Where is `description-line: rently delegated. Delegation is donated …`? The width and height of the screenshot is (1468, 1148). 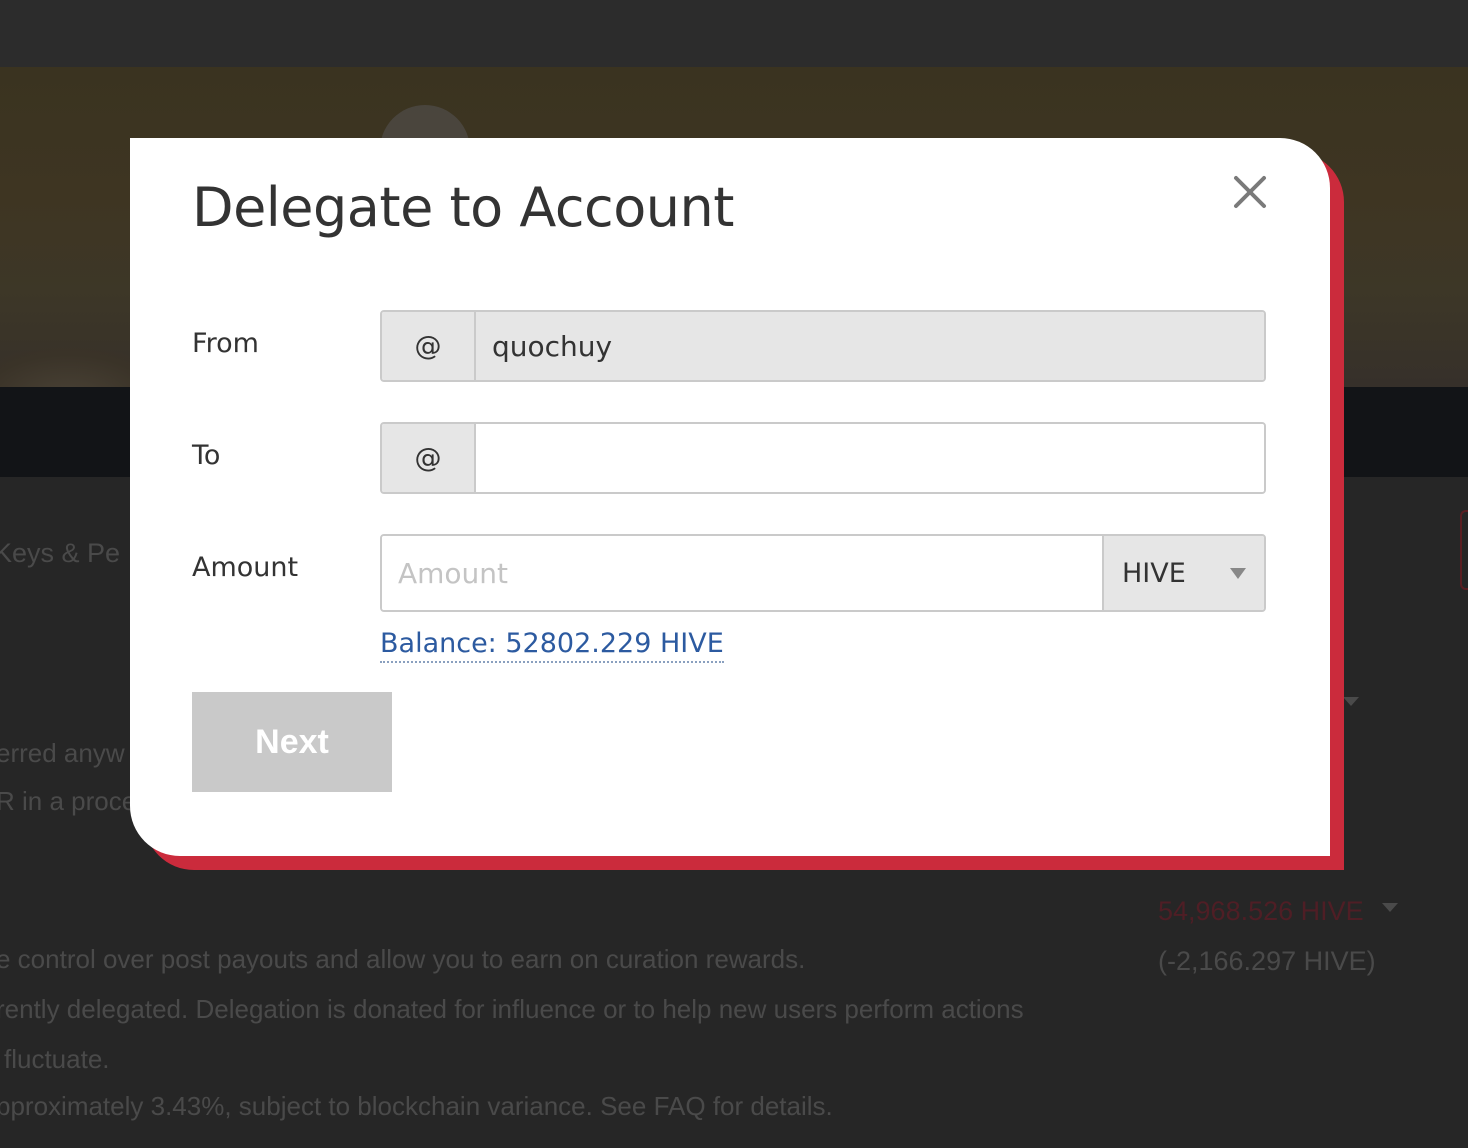
description-line: rently delegated. Delegation is donated … is located at coordinates (512, 1009).